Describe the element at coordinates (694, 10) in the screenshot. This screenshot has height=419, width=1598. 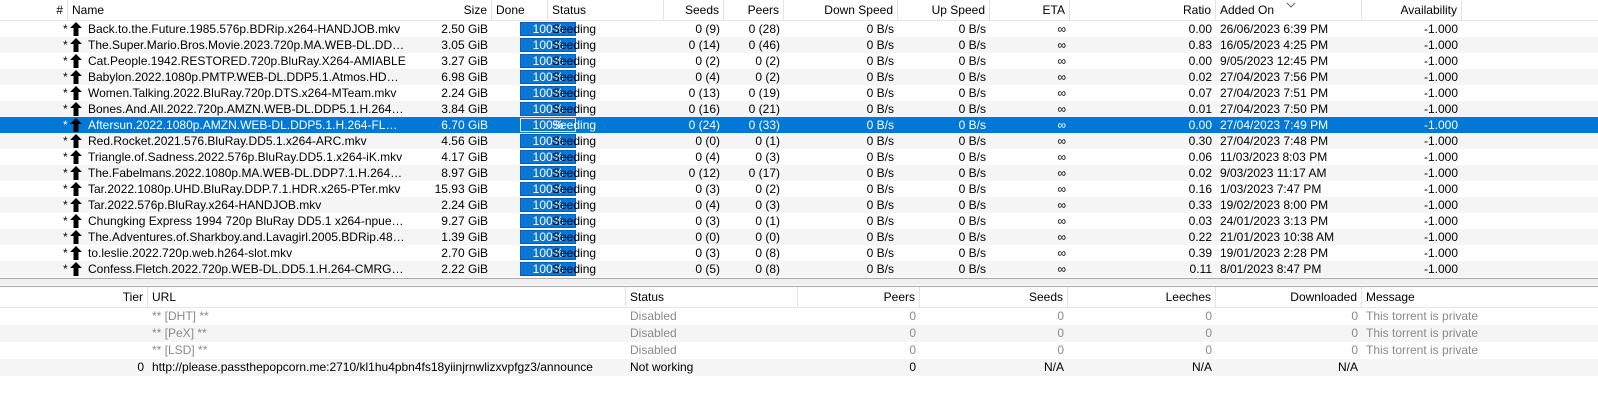
I see `col-seeds-header: Seeds` at that location.